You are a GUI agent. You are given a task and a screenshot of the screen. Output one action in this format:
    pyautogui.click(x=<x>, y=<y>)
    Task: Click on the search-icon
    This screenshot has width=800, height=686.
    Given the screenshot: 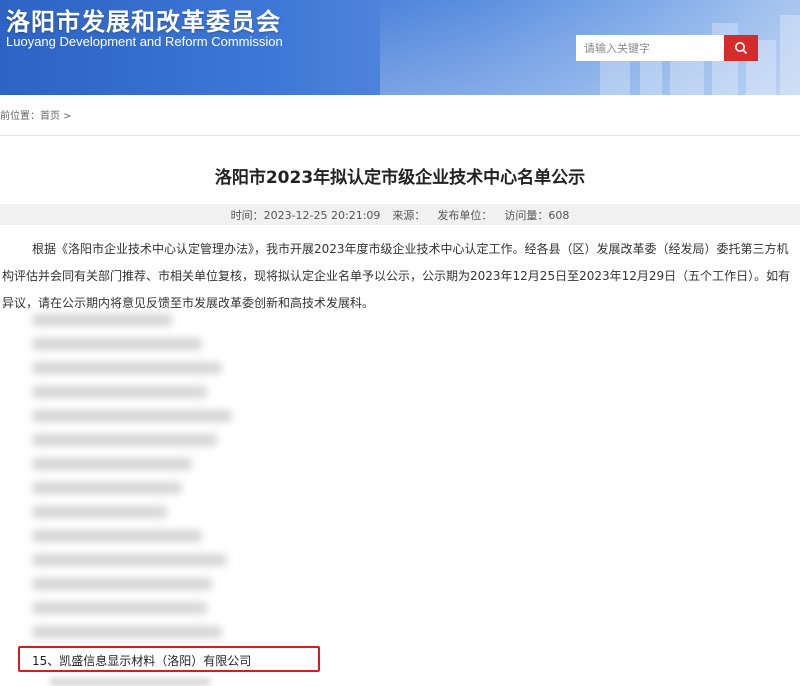 What is the action you would take?
    pyautogui.click(x=741, y=48)
    